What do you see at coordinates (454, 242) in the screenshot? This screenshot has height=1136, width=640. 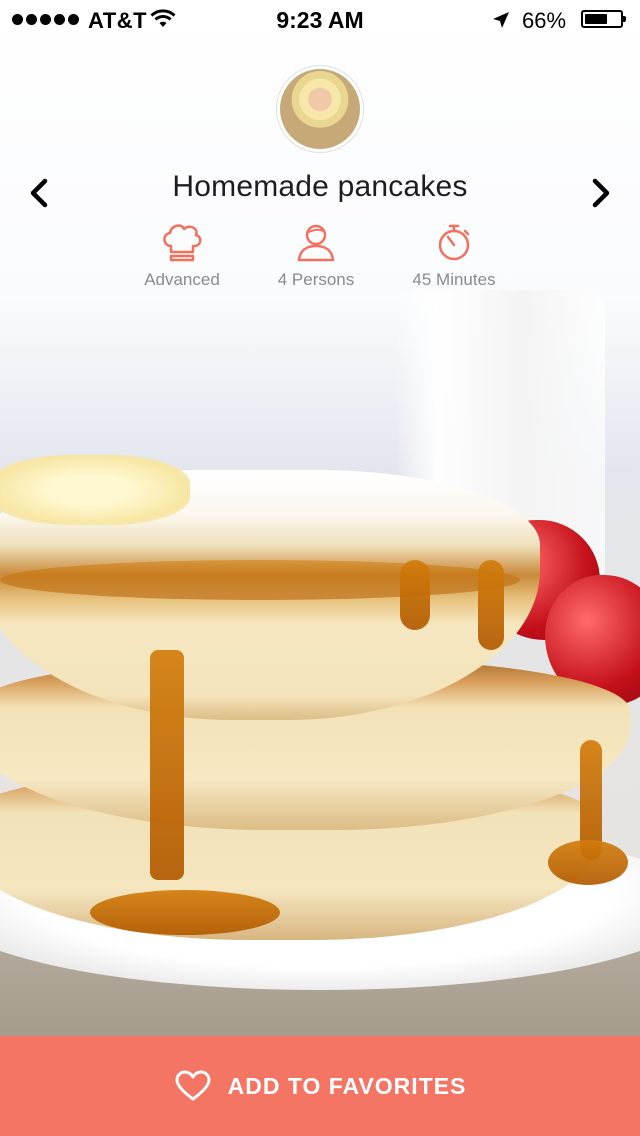 I see `stopwatch-icon` at bounding box center [454, 242].